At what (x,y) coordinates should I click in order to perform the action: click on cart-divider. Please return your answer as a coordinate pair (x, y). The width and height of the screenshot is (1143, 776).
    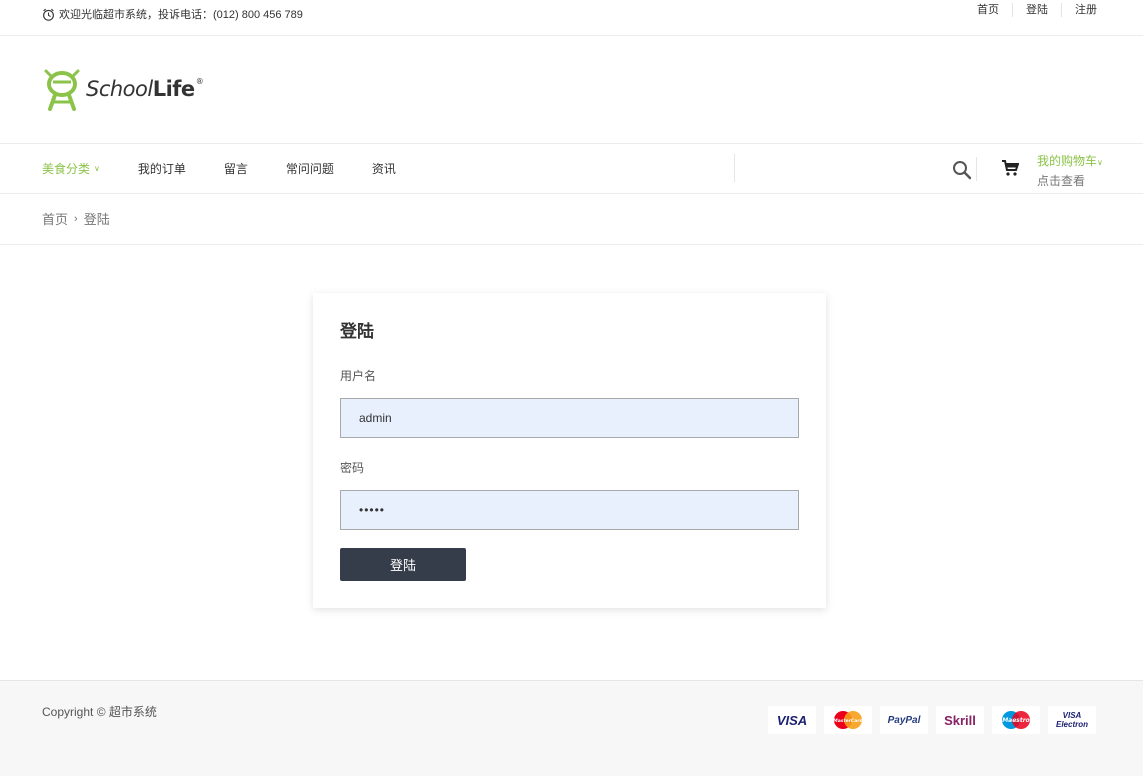
    Looking at the image, I should click on (976, 169).